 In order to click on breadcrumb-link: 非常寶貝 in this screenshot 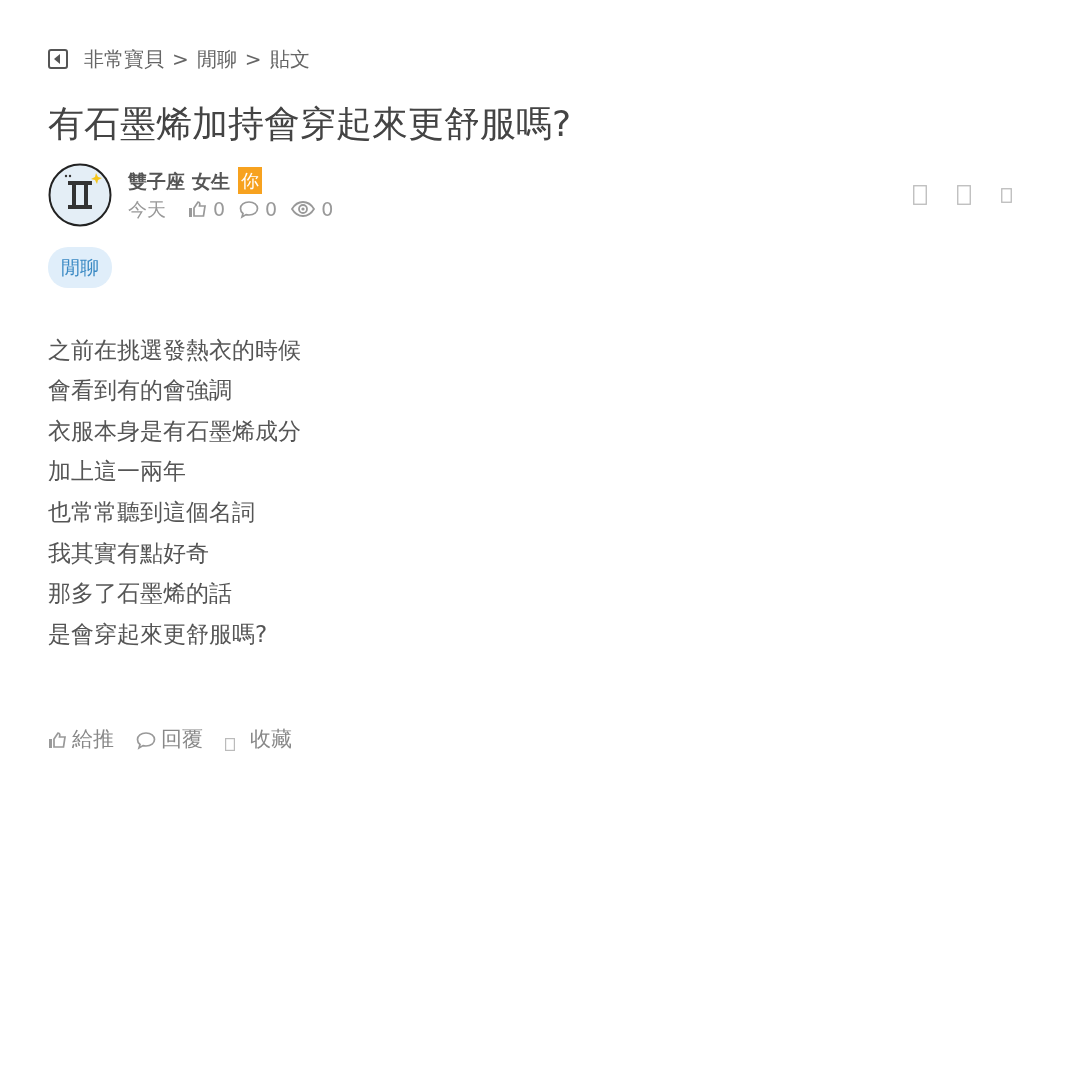, I will do `click(124, 59)`.